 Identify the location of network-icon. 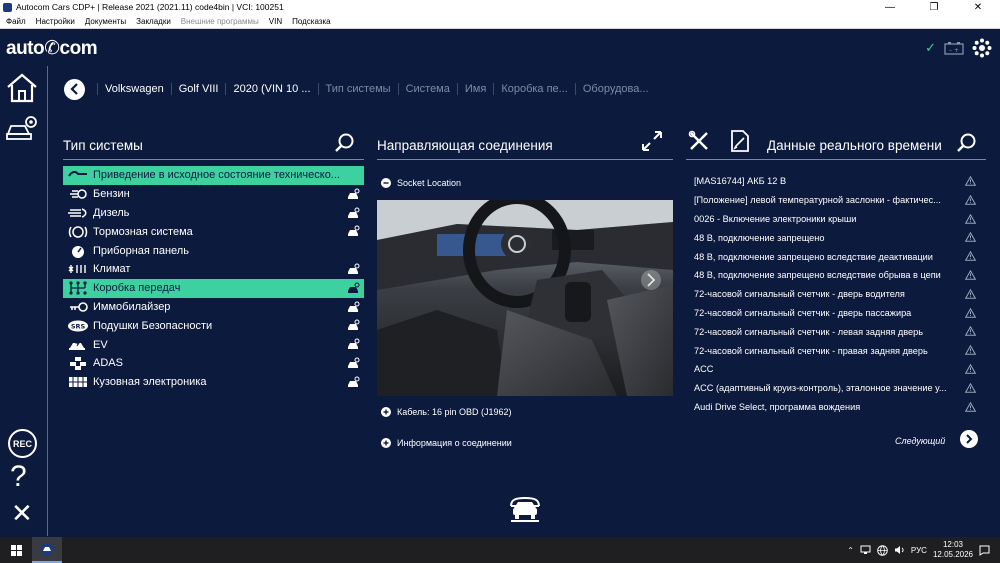
(865, 550).